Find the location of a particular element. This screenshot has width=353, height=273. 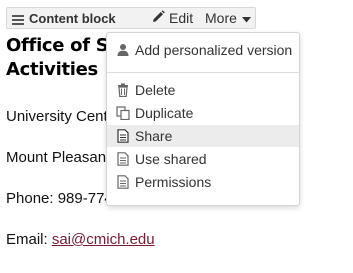

email-label: Email: is located at coordinates (29, 239).